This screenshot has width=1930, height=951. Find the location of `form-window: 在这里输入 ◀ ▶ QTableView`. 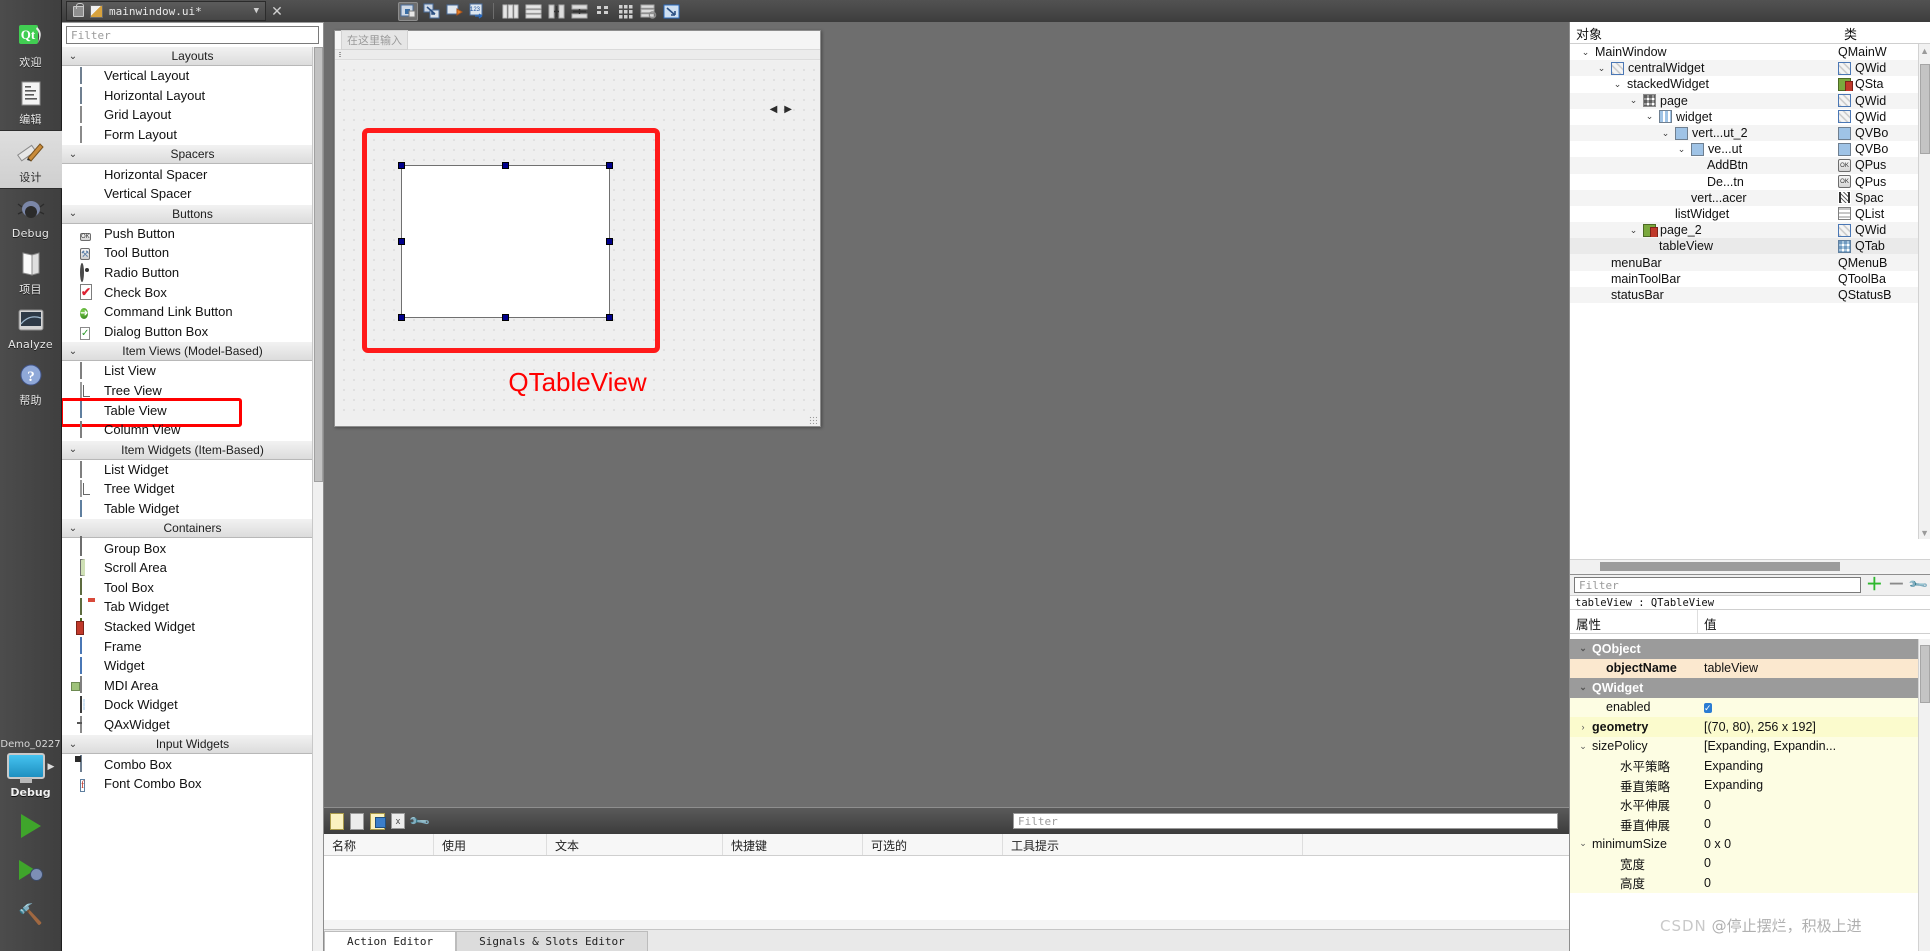

form-window: 在这里输入 ◀ ▶ QTableView is located at coordinates (577, 228).